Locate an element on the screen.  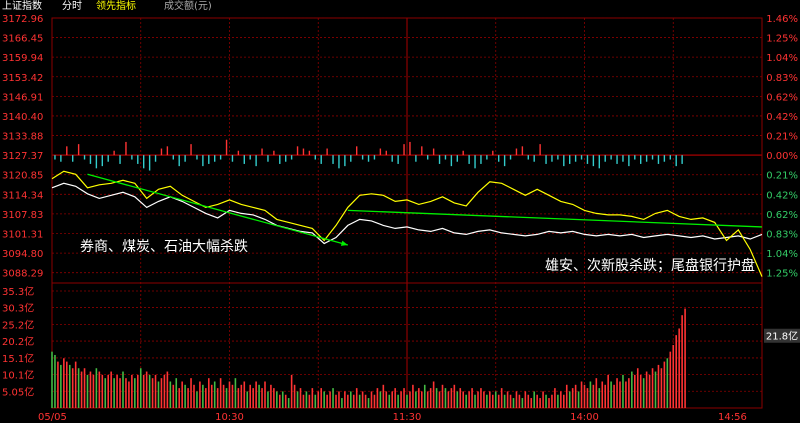
pct-tick-label: 1.46% is located at coordinates (782, 19).